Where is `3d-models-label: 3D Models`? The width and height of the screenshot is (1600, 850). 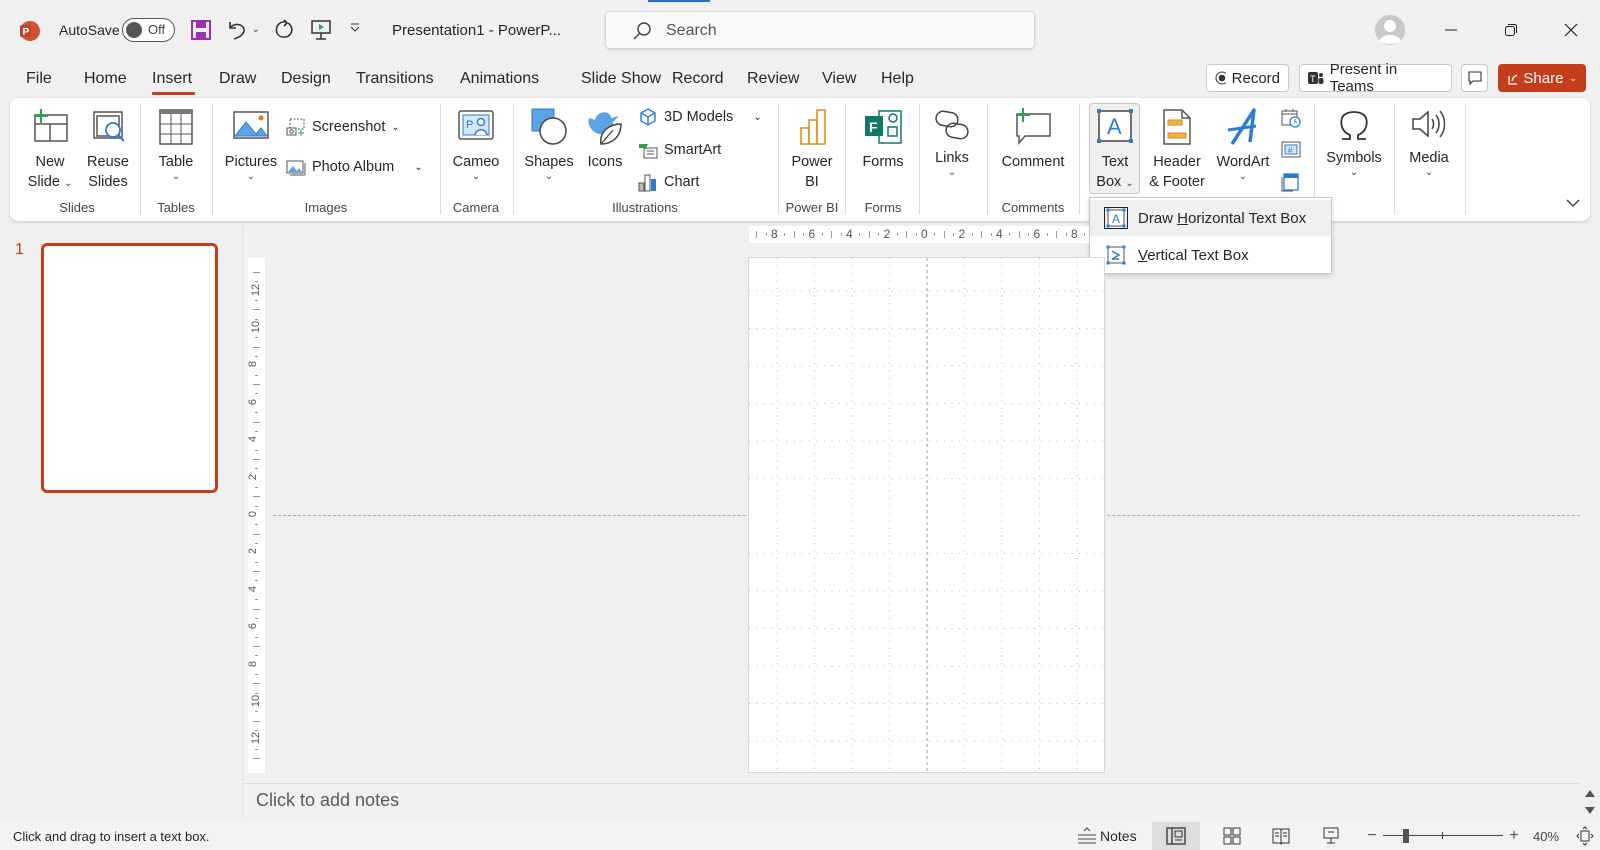 3d-models-label: 3D Models is located at coordinates (699, 117).